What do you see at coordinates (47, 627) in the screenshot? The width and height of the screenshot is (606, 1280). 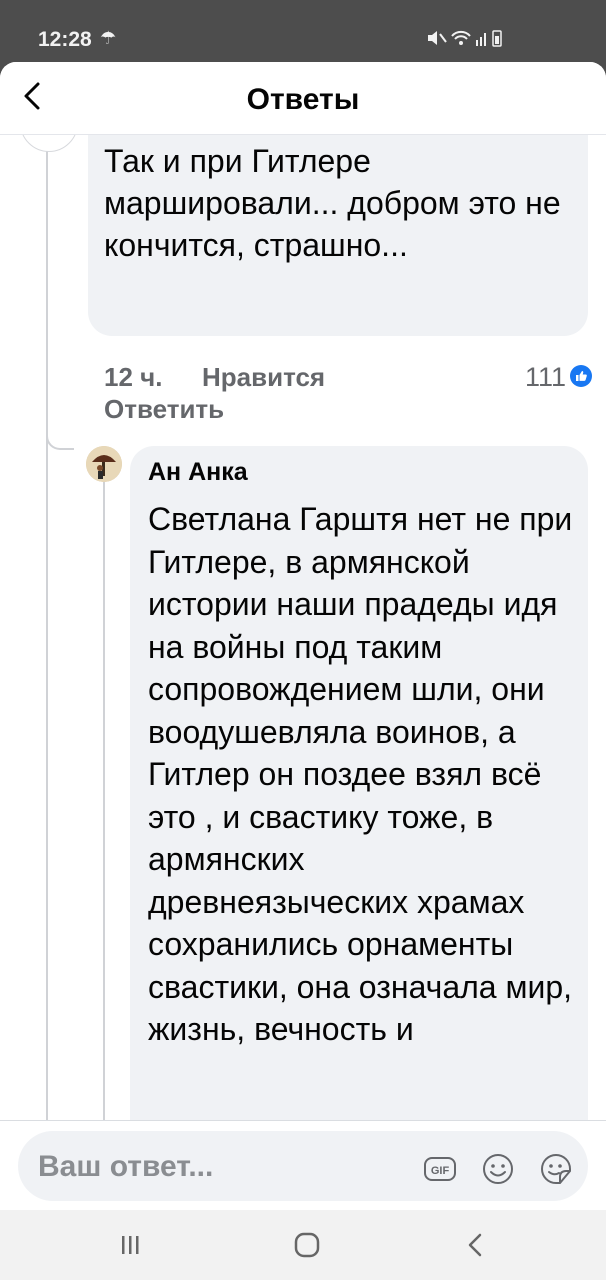 I see `thread-line` at bounding box center [47, 627].